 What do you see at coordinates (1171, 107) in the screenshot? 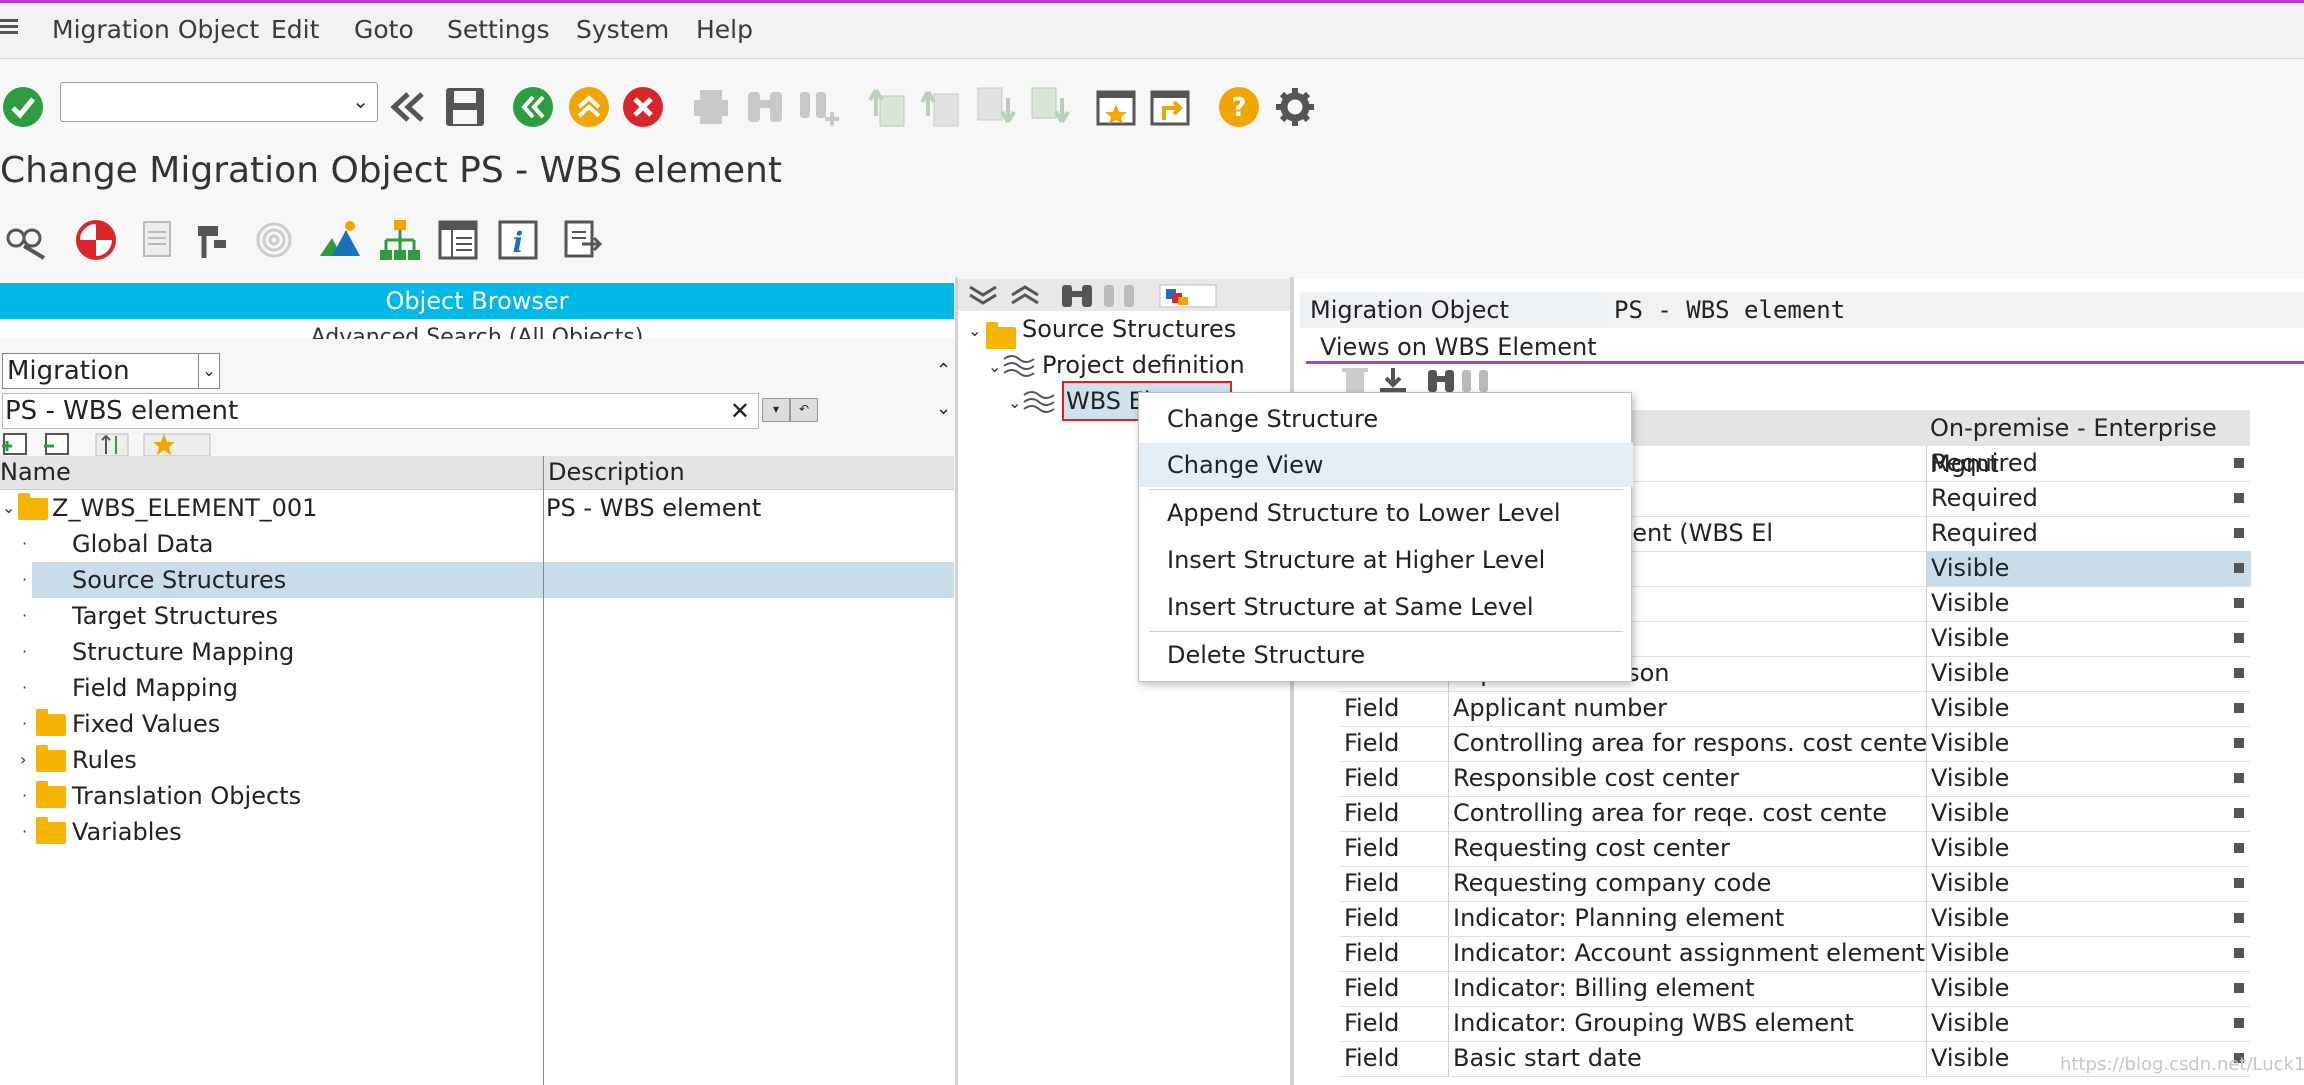
I see `shortcut-icon` at bounding box center [1171, 107].